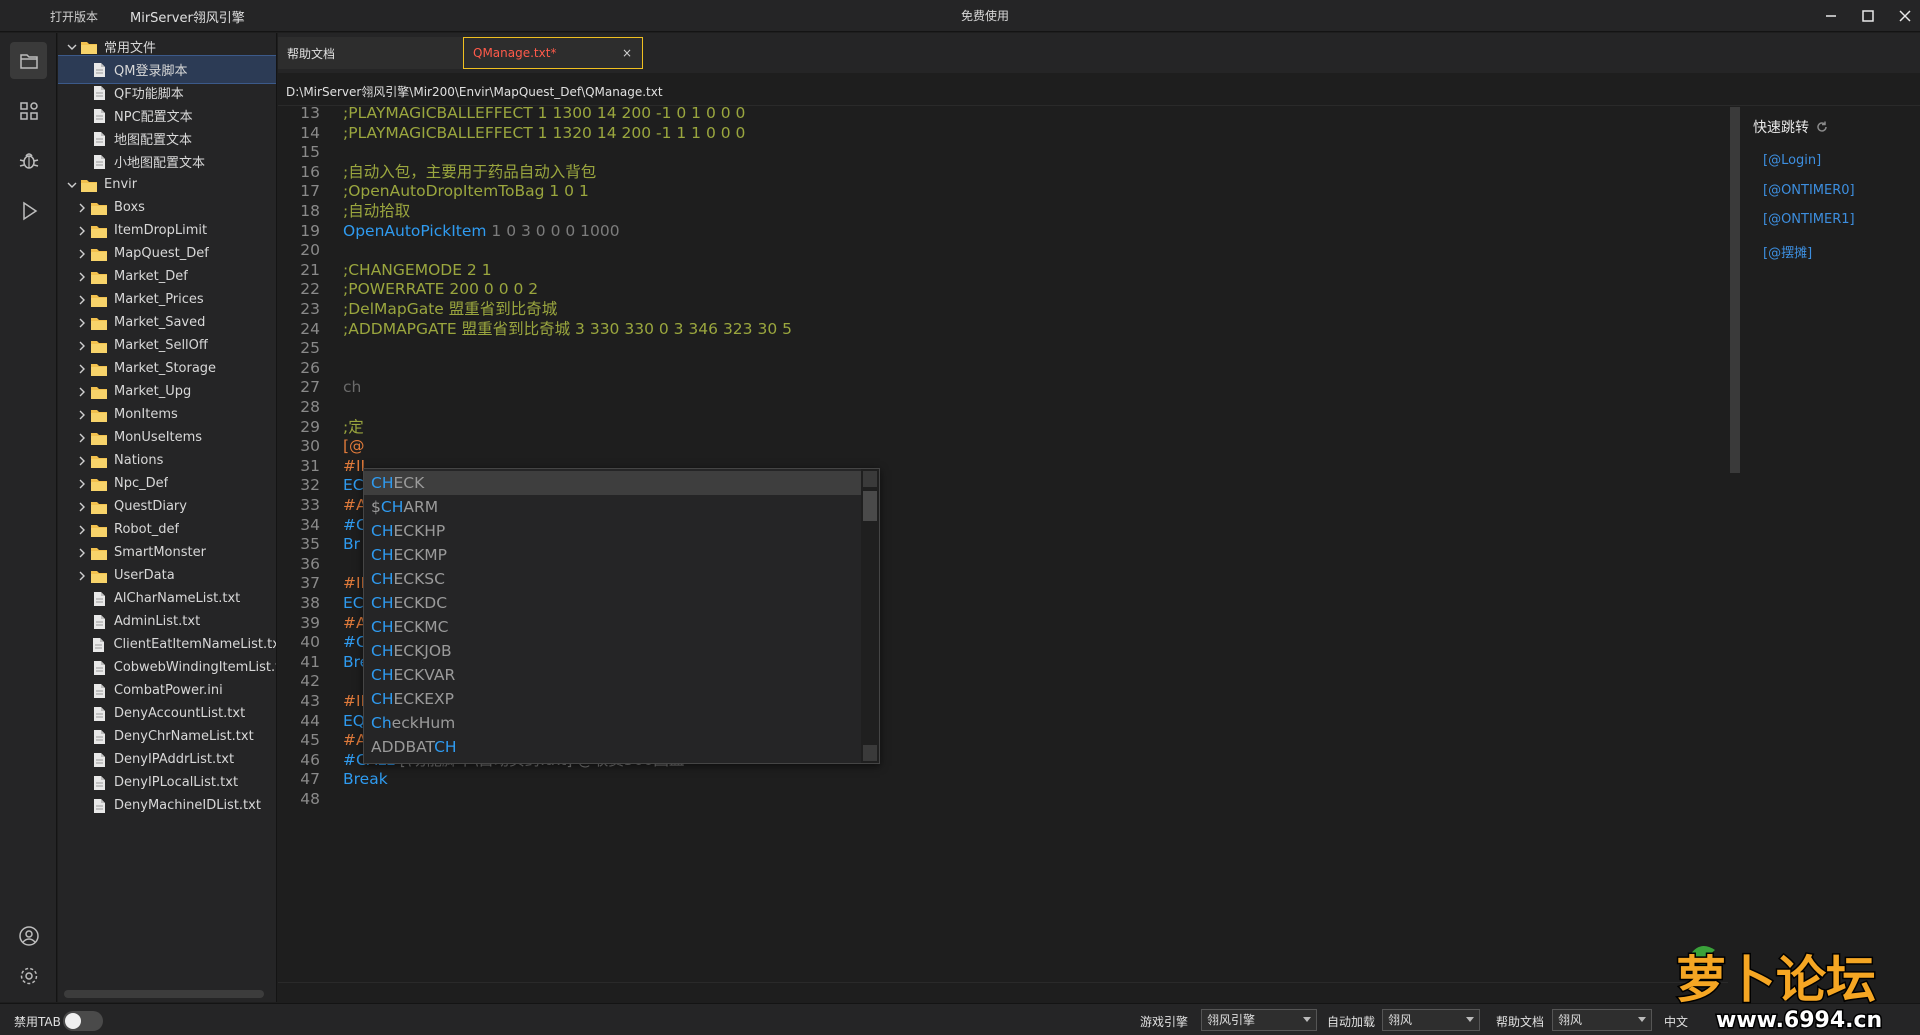 This screenshot has height=1035, width=1920. What do you see at coordinates (1792, 160) in the screenshot?
I see `quick-jump-link: [@Login]` at bounding box center [1792, 160].